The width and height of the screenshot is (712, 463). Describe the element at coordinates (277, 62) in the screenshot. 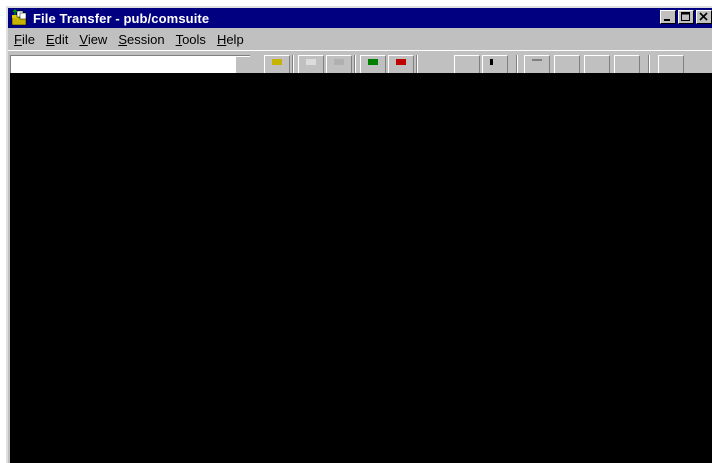

I see `connect-icon` at that location.